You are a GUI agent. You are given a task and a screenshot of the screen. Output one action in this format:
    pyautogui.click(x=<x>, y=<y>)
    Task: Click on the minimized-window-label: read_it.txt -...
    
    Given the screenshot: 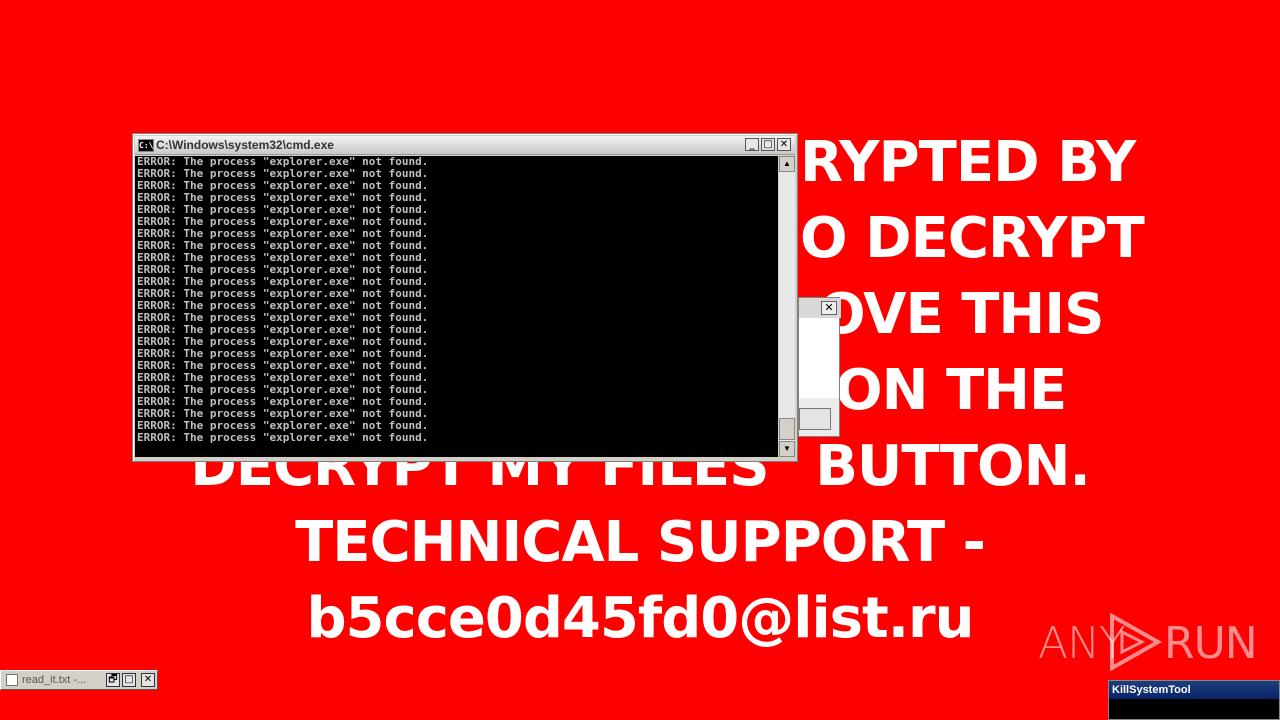 What is the action you would take?
    pyautogui.click(x=54, y=680)
    